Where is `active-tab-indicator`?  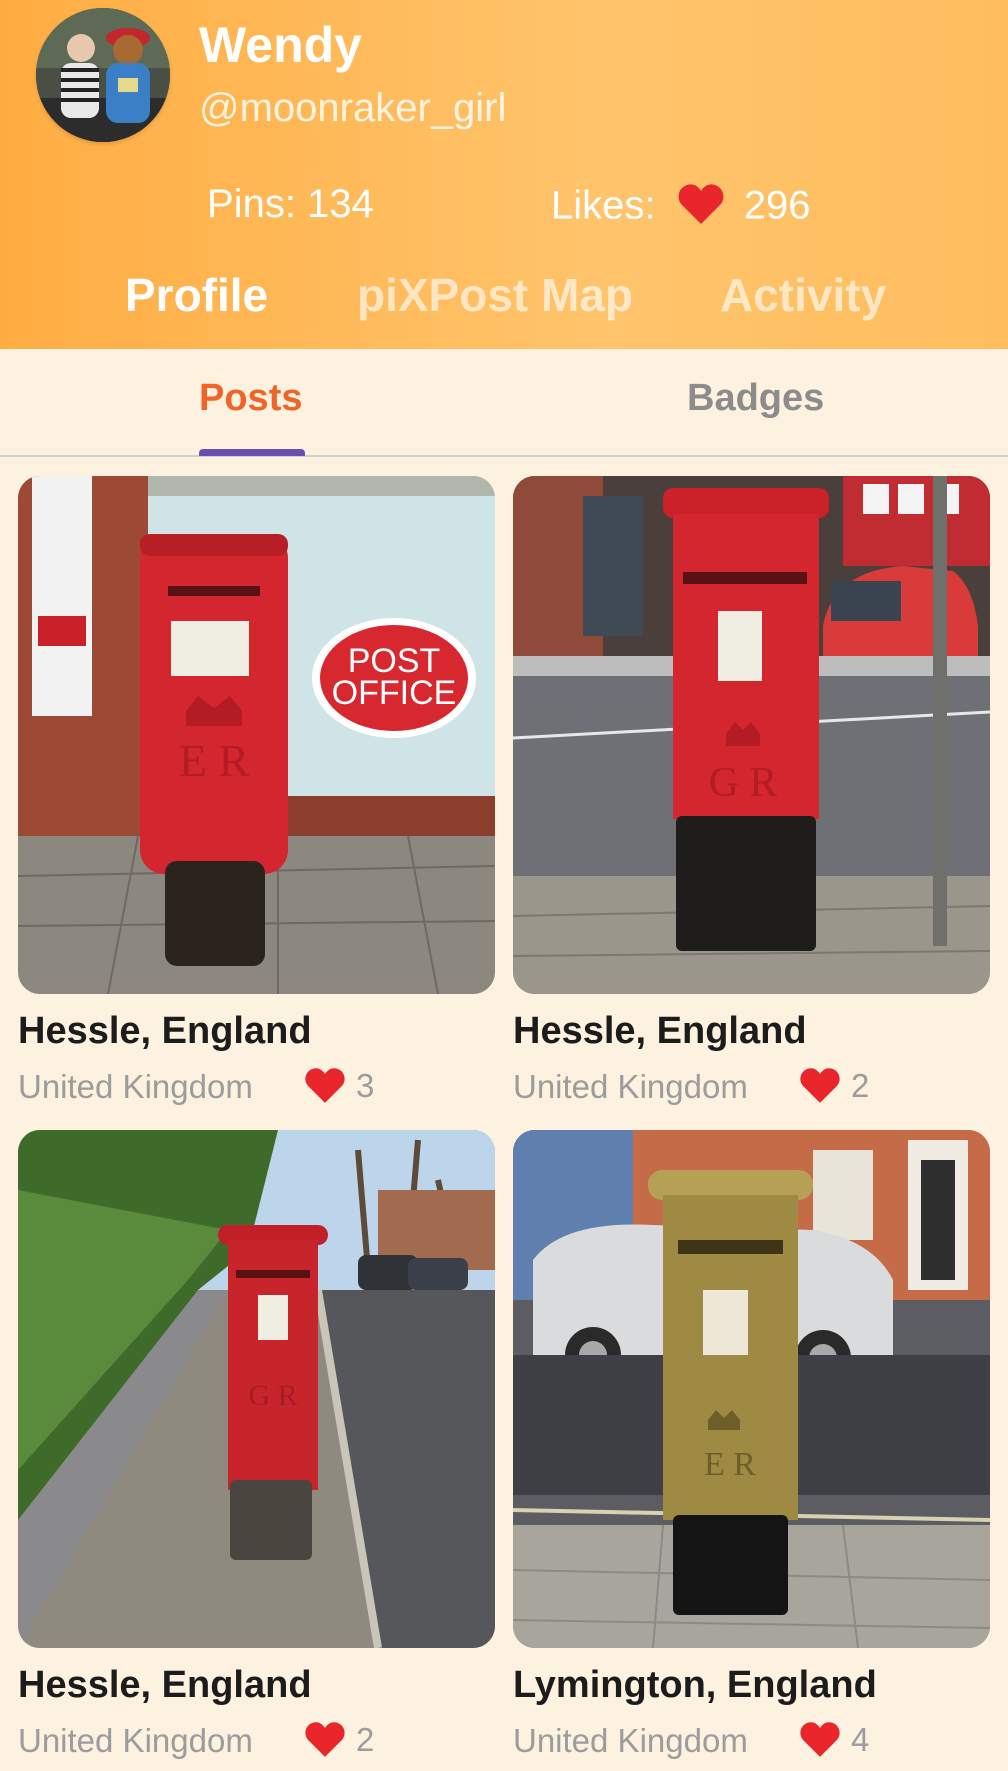 active-tab-indicator is located at coordinates (252, 452).